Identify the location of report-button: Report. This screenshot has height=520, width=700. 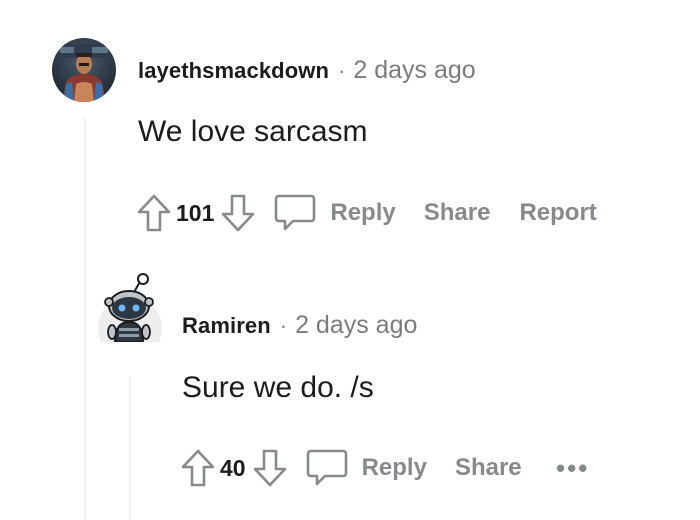
(557, 213).